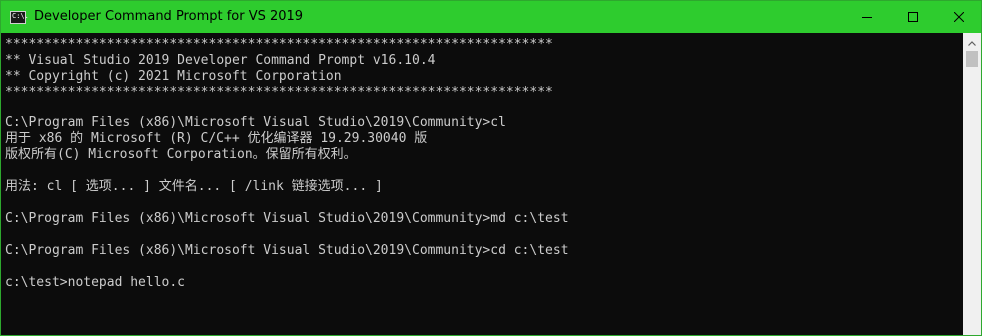  I want to click on window-title: Developer Command Prompt for VS 2019, so click(169, 16).